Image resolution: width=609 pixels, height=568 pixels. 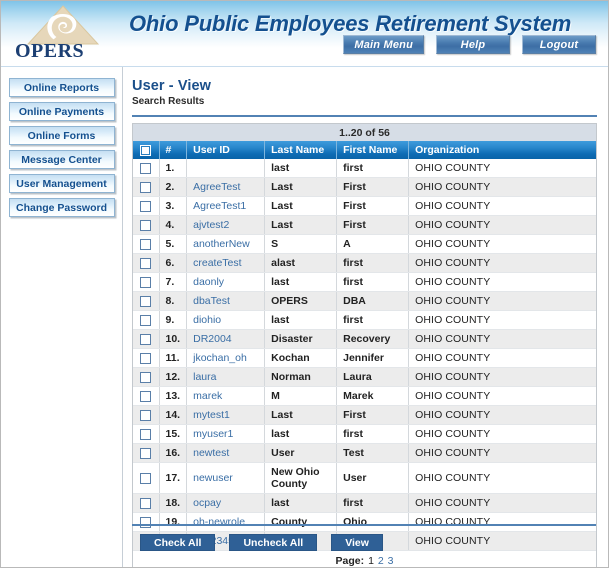 What do you see at coordinates (226, 396) in the screenshot?
I see `row-user-id-cell: marek` at bounding box center [226, 396].